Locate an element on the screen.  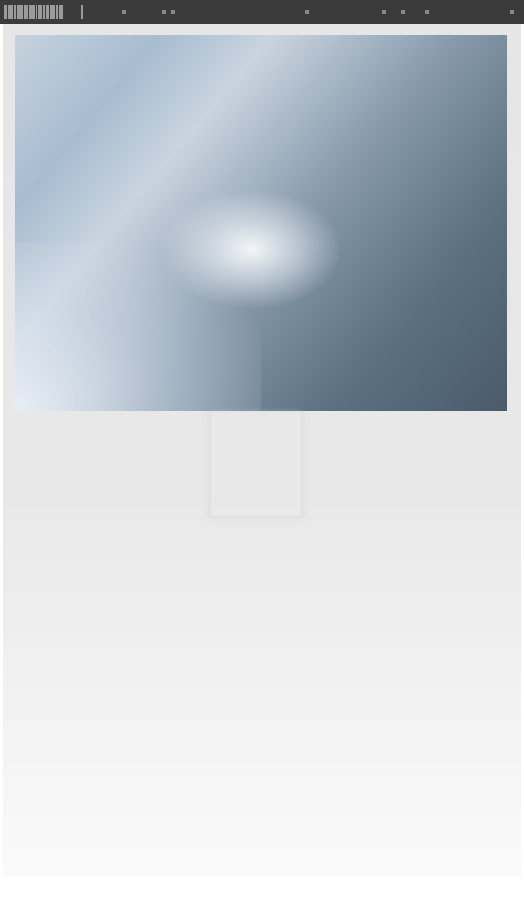
divider is located at coordinates (82, 12).